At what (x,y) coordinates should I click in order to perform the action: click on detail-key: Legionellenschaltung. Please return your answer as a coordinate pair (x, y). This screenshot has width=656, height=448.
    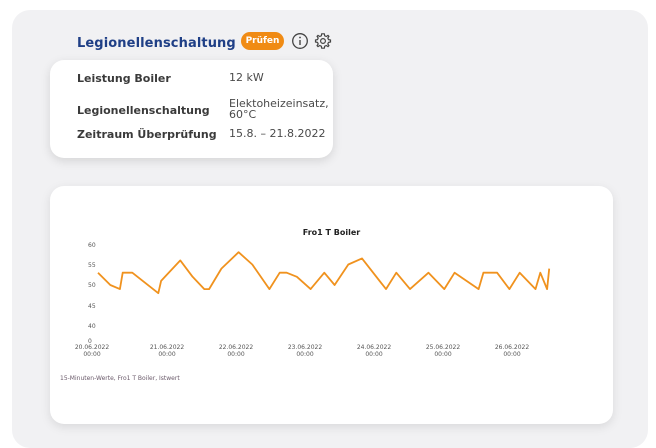
    Looking at the image, I should click on (143, 110).